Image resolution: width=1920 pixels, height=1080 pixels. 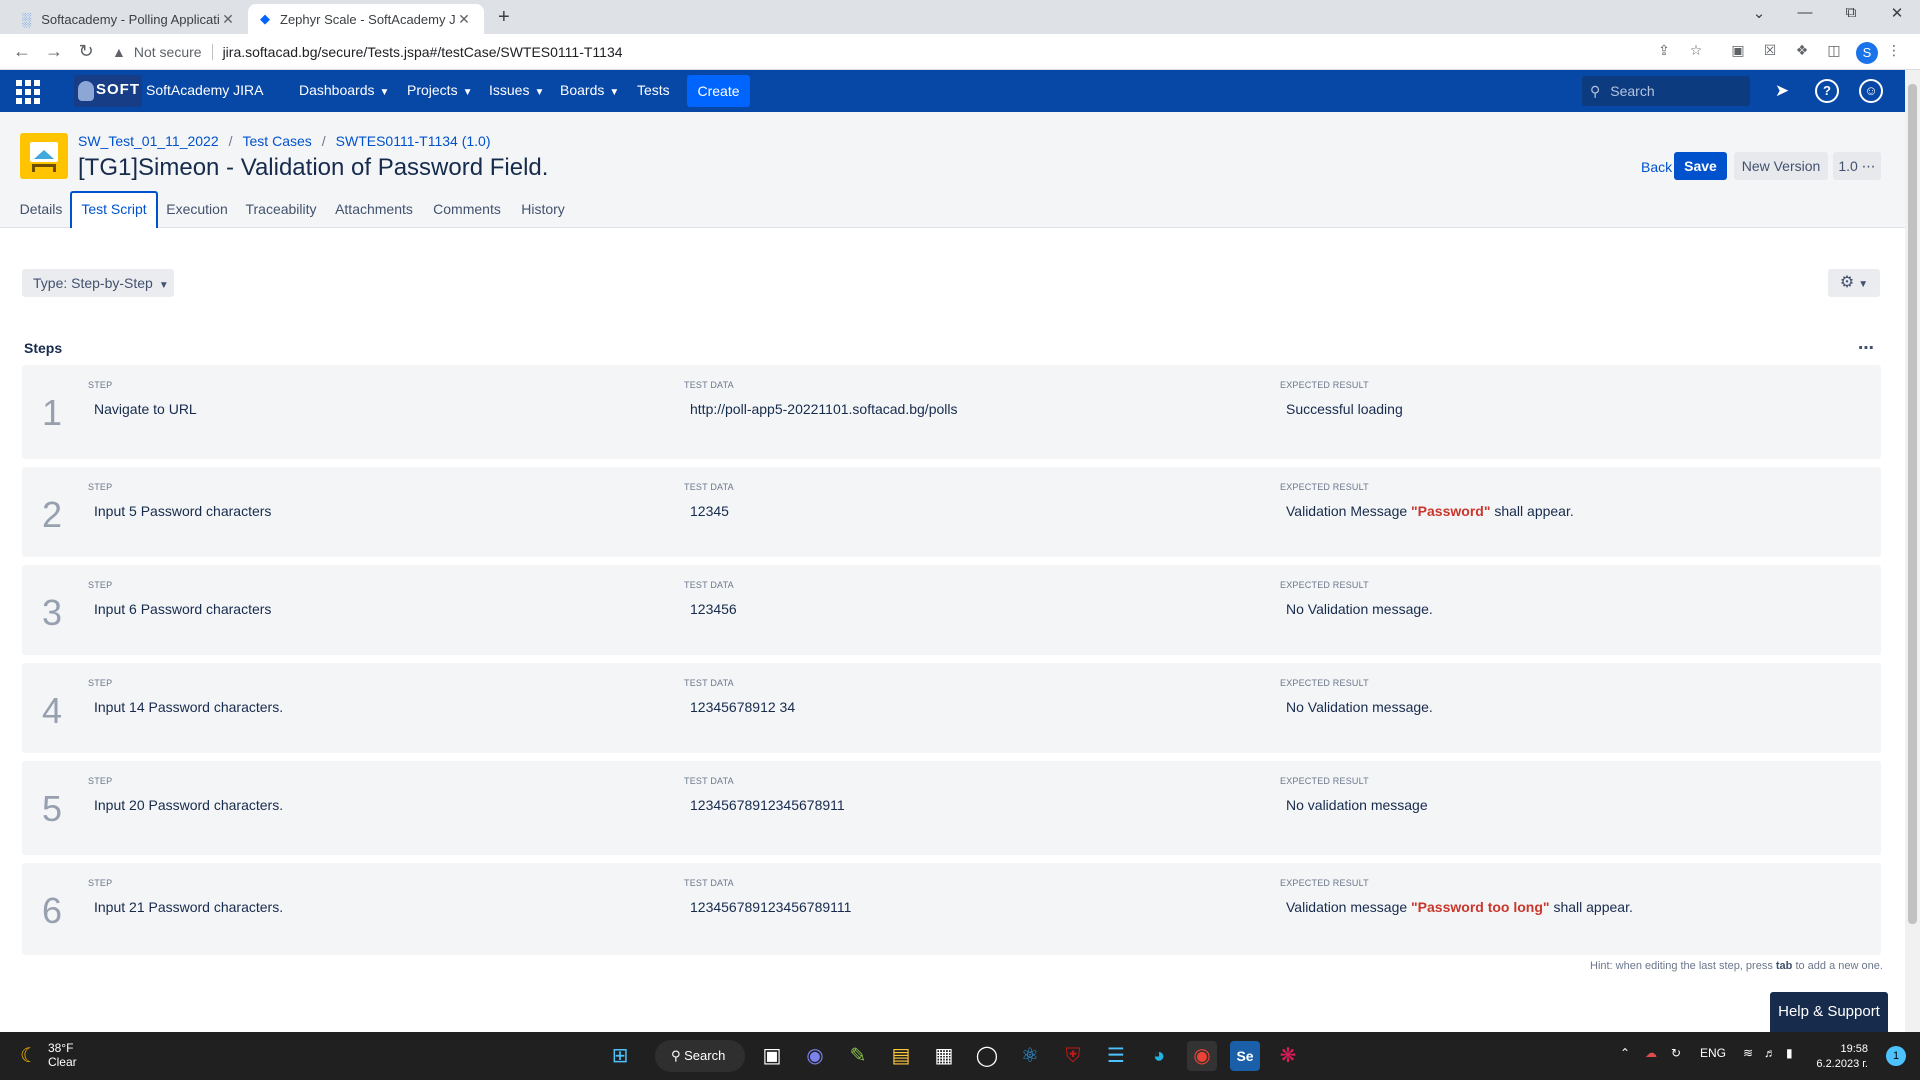 I want to click on tab-attachments: Attachments, so click(x=374, y=209).